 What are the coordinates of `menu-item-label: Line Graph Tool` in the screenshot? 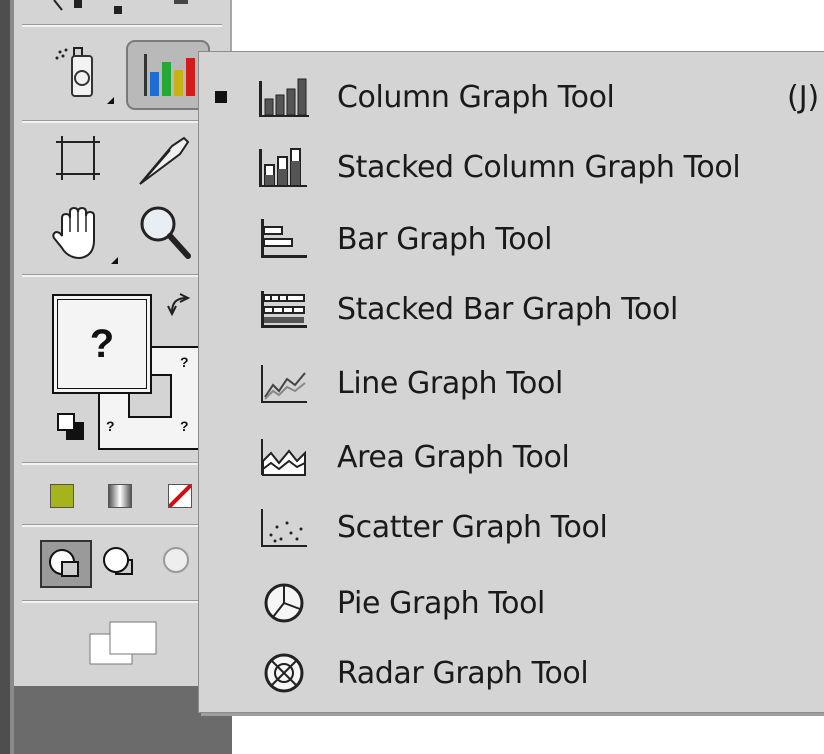 It's located at (450, 383).